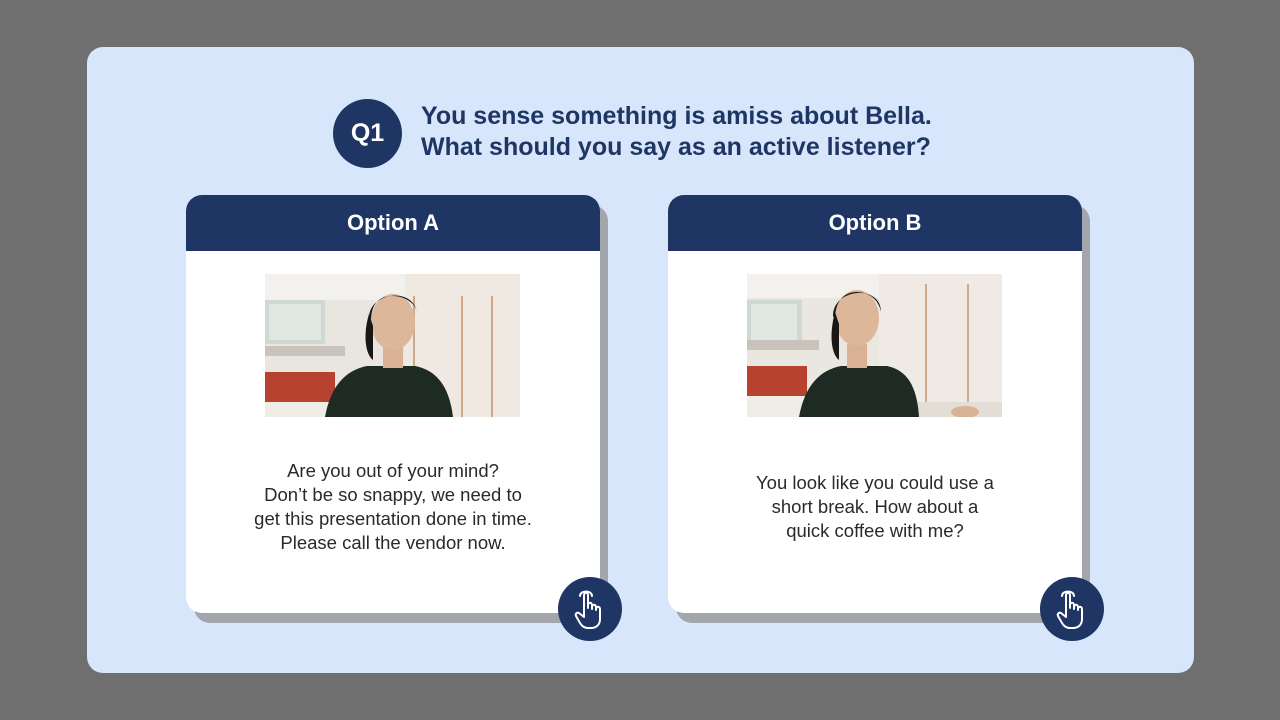  Describe the element at coordinates (875, 482) in the screenshot. I see `option-b-line-1: You look like you could use a` at that location.